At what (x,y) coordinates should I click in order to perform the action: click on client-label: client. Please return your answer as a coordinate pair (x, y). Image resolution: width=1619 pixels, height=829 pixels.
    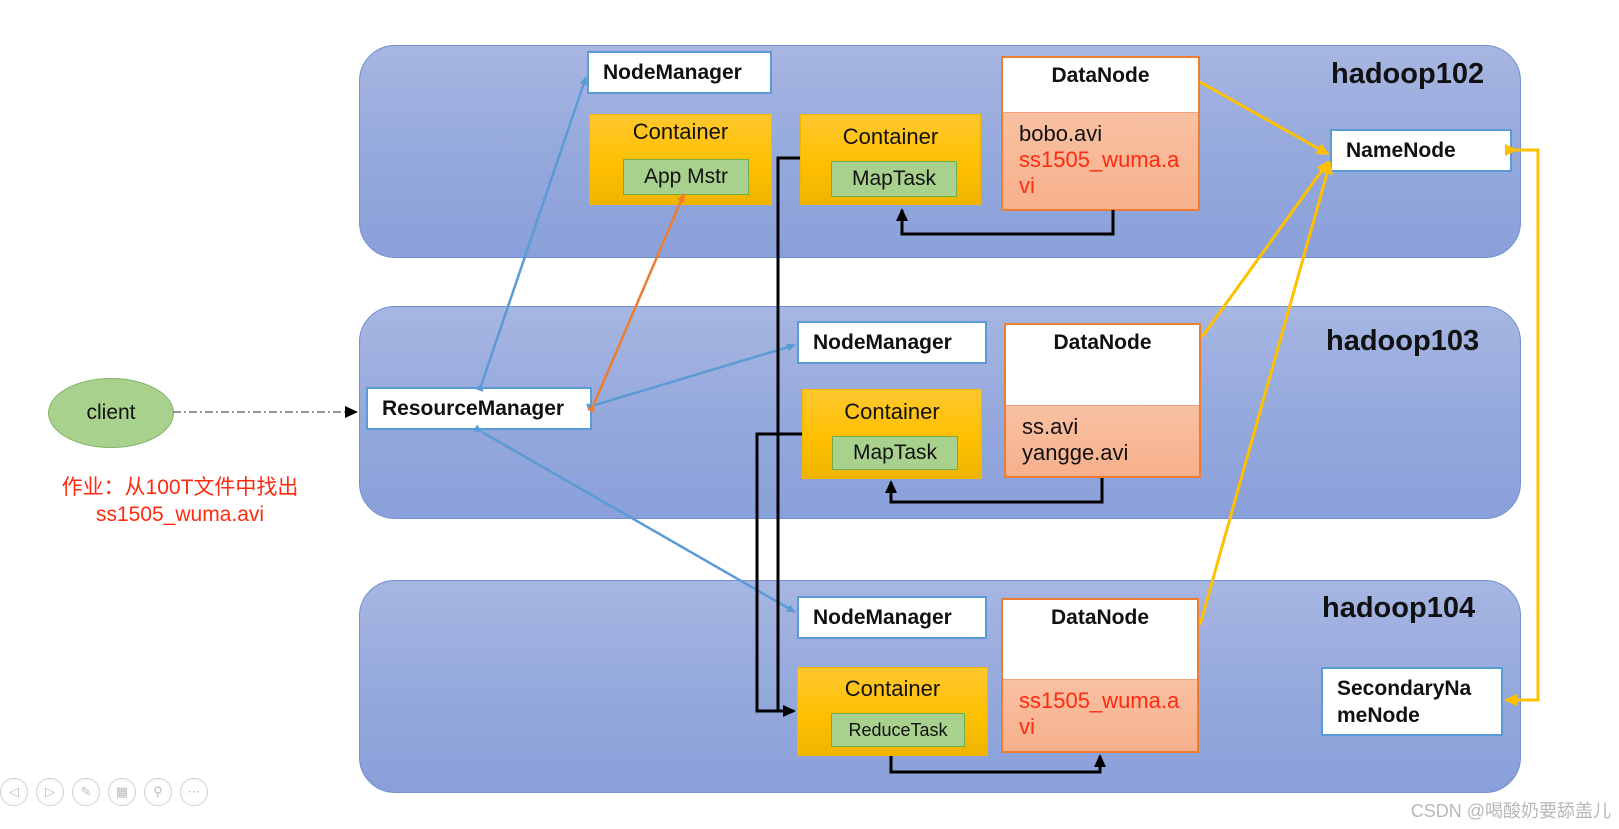
    Looking at the image, I should click on (111, 412).